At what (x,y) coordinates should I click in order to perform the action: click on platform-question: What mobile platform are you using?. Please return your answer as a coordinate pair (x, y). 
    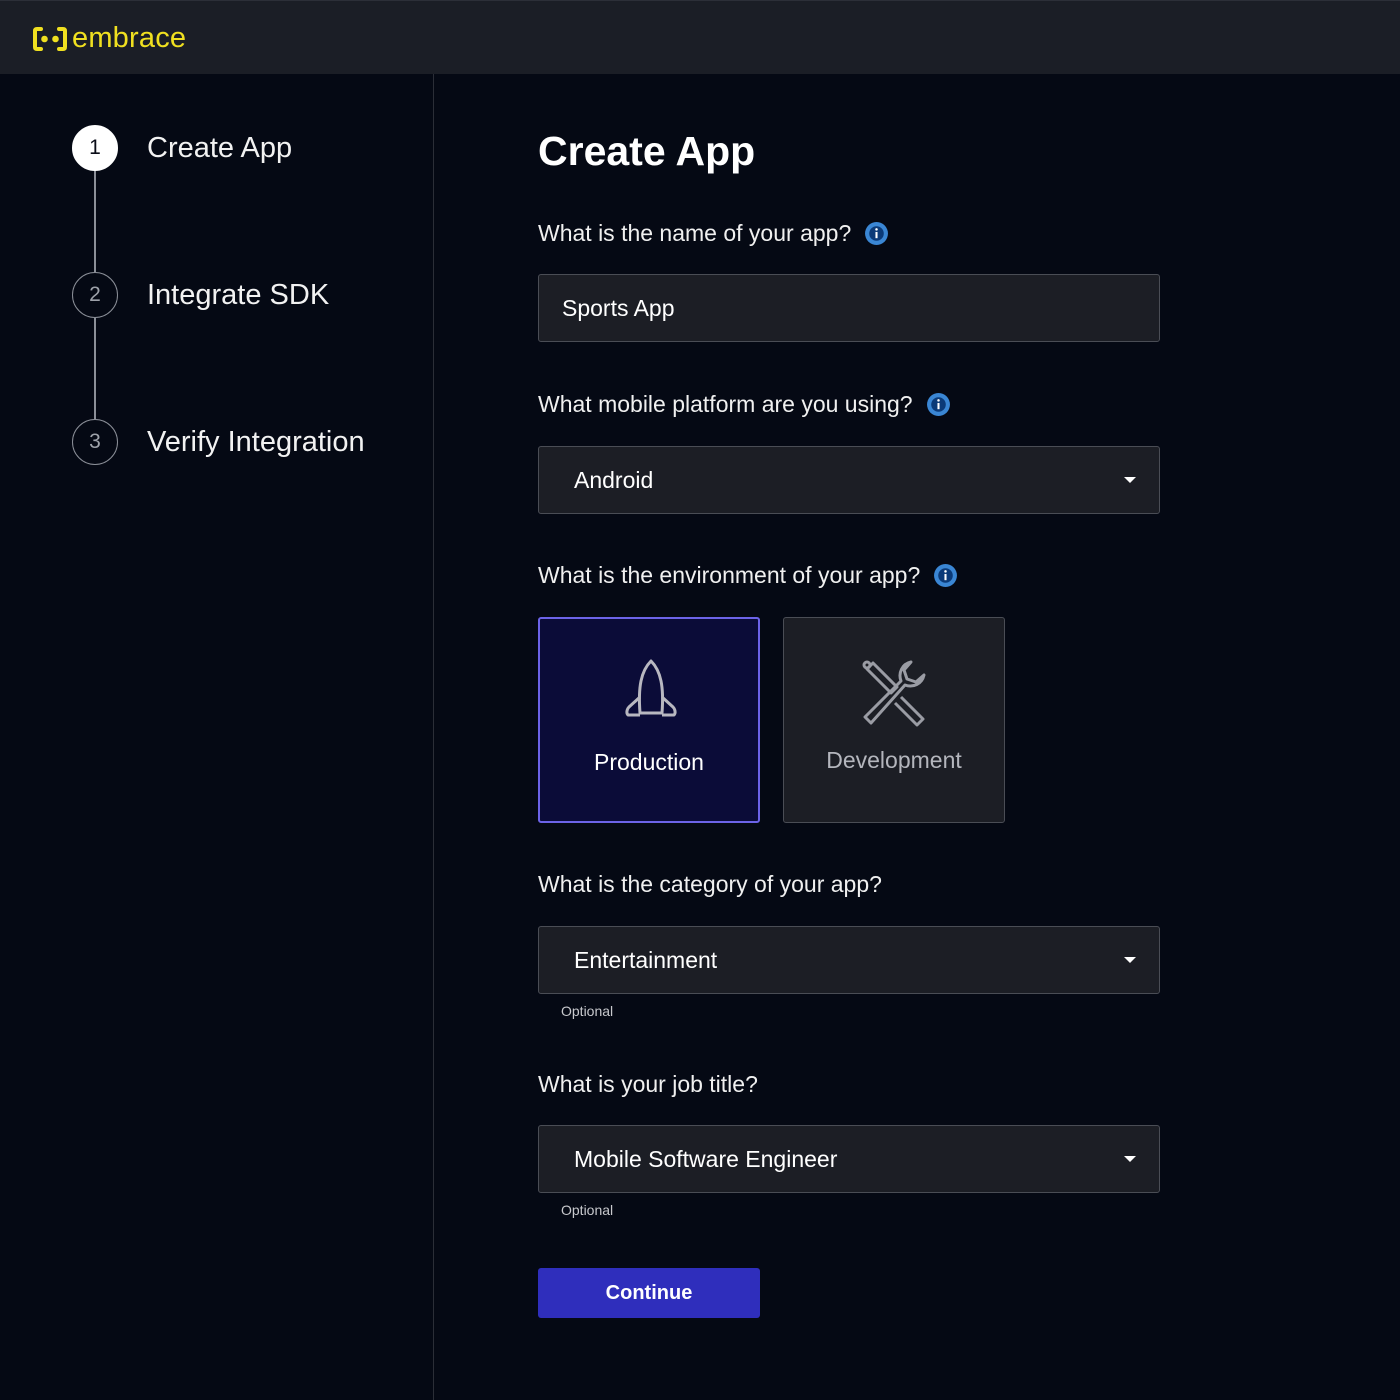
    Looking at the image, I should click on (744, 404).